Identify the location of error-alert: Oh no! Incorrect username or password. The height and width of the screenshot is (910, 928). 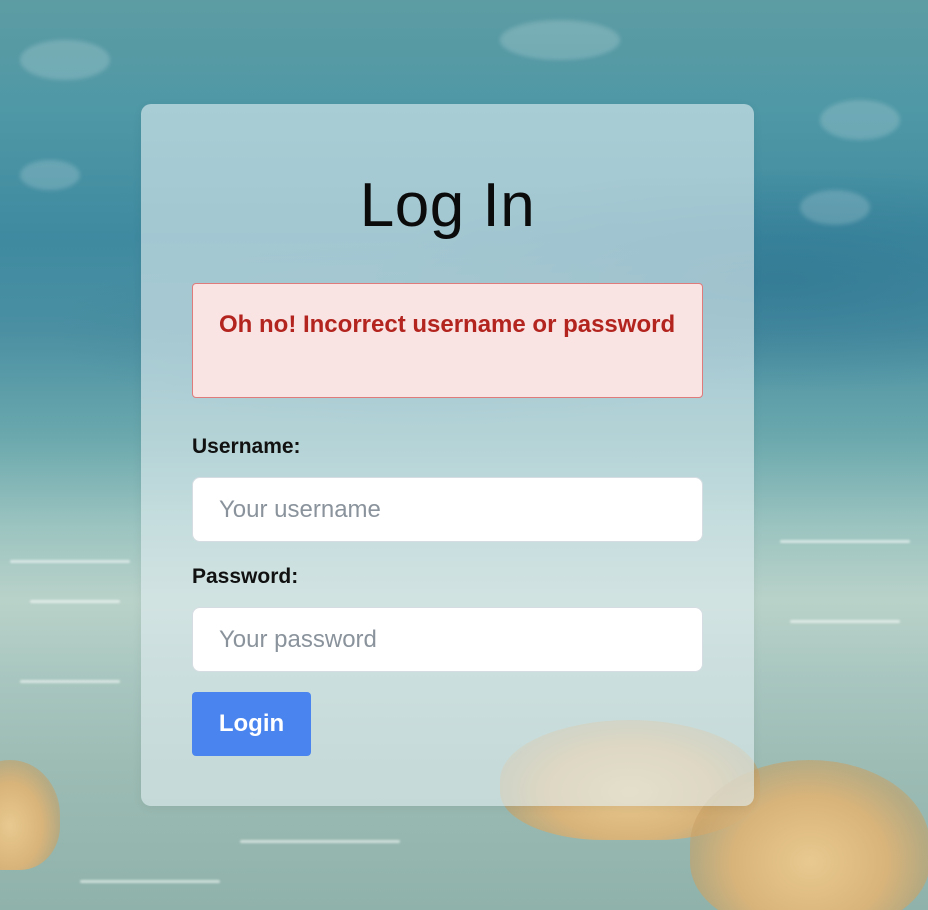
(447, 340).